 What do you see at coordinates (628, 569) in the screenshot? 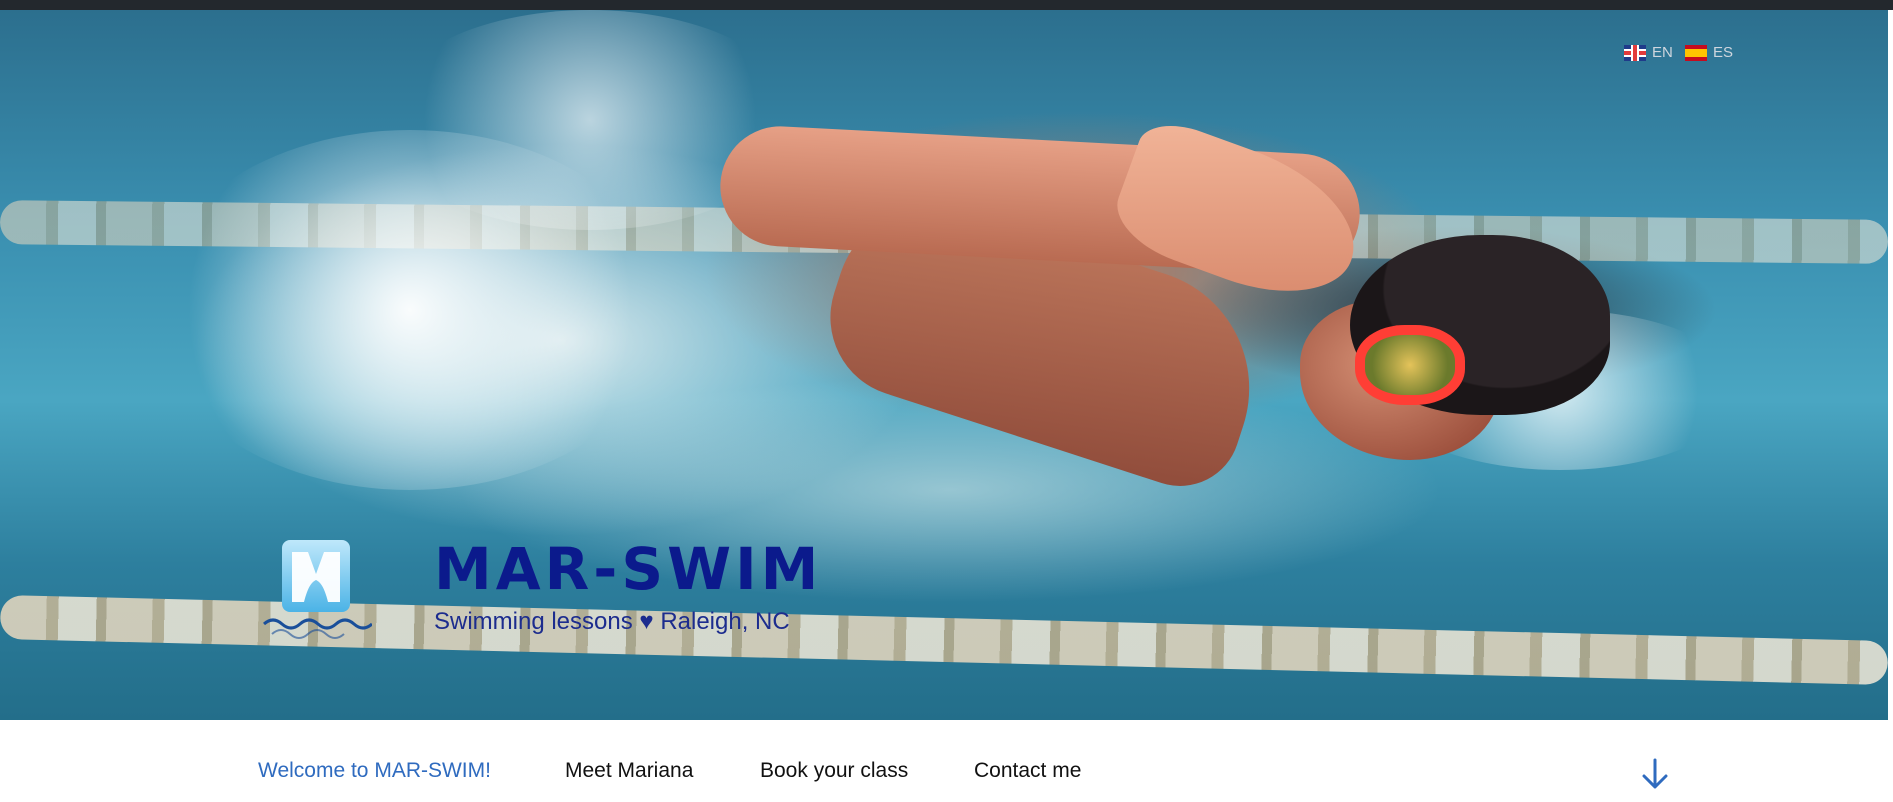
I see `site-title: MAR-SWIM` at bounding box center [628, 569].